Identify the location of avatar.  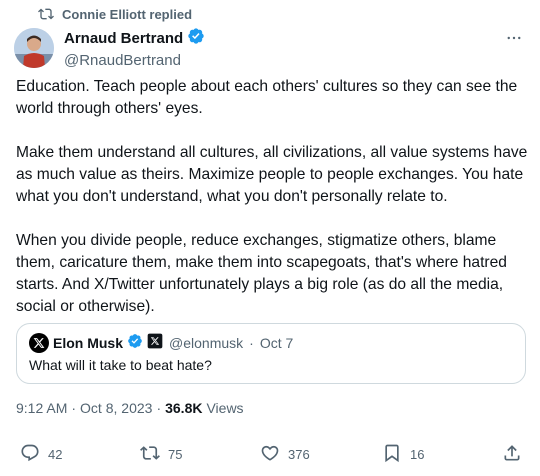
(34, 48).